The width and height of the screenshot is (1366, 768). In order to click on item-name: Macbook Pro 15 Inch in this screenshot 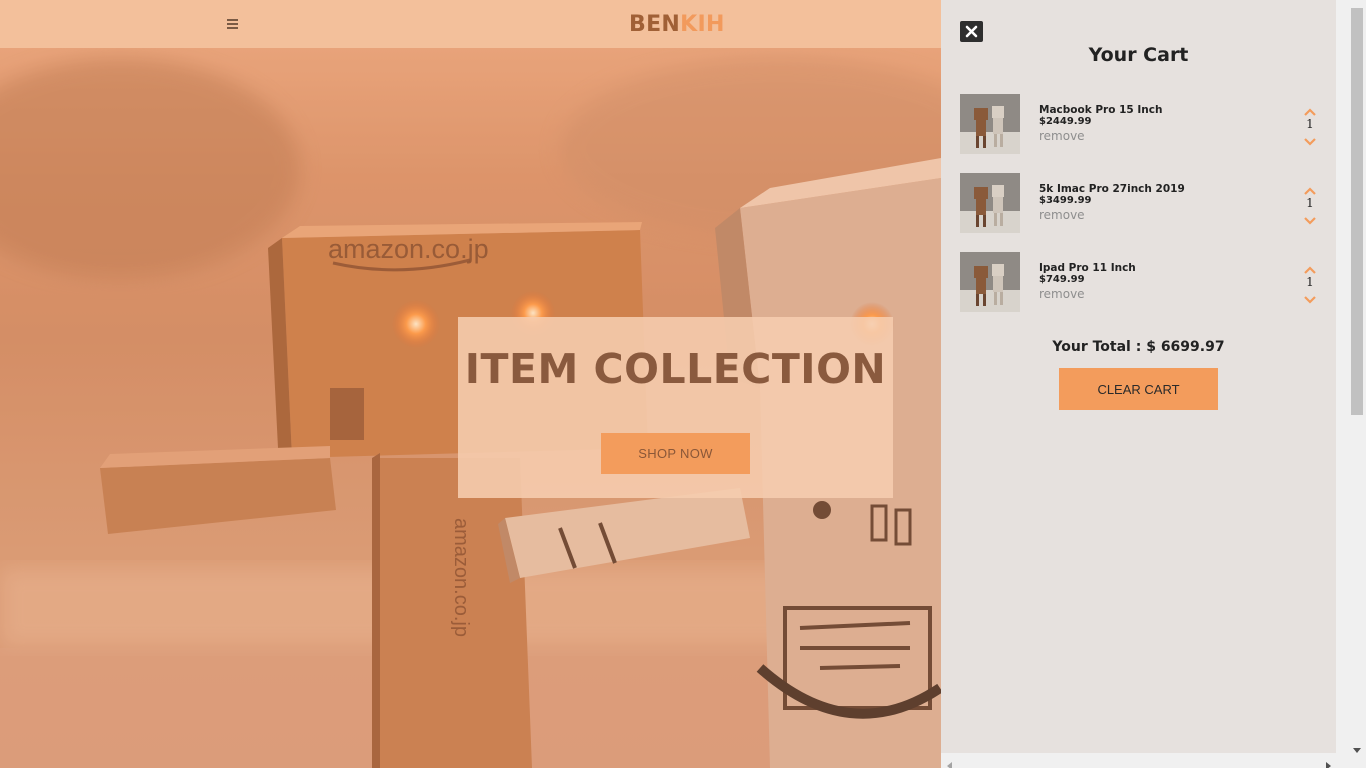, I will do `click(1101, 110)`.